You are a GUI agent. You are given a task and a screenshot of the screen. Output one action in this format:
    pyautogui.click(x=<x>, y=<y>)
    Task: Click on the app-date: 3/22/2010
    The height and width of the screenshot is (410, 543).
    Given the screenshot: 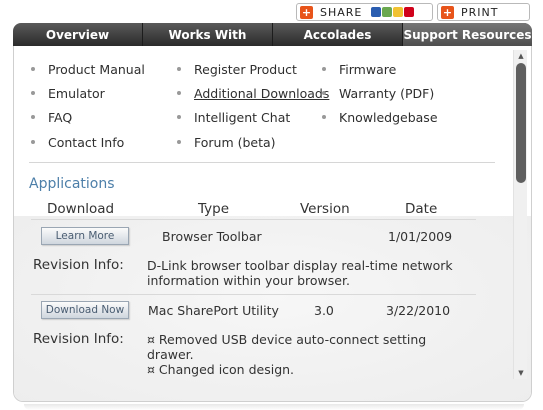 What is the action you would take?
    pyautogui.click(x=418, y=310)
    